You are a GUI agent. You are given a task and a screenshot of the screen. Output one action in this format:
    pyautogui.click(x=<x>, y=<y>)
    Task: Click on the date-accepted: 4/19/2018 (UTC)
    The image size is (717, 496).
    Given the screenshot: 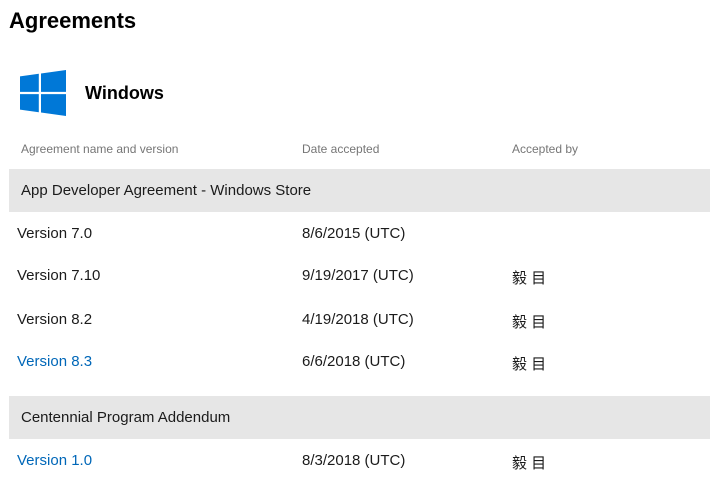 What is the action you would take?
    pyautogui.click(x=358, y=319)
    